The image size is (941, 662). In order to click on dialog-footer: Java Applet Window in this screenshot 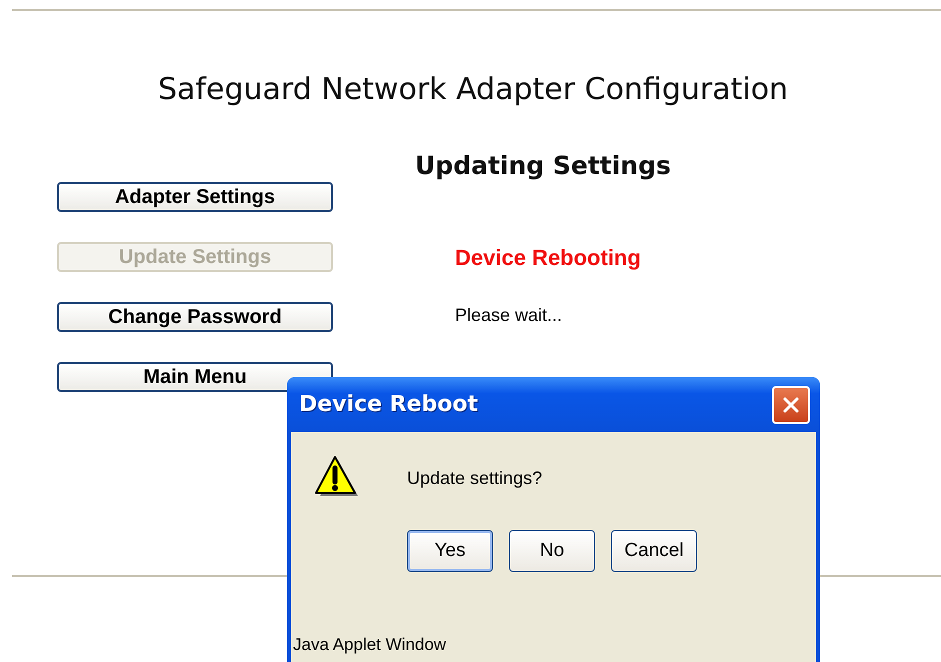, I will do `click(369, 645)`.